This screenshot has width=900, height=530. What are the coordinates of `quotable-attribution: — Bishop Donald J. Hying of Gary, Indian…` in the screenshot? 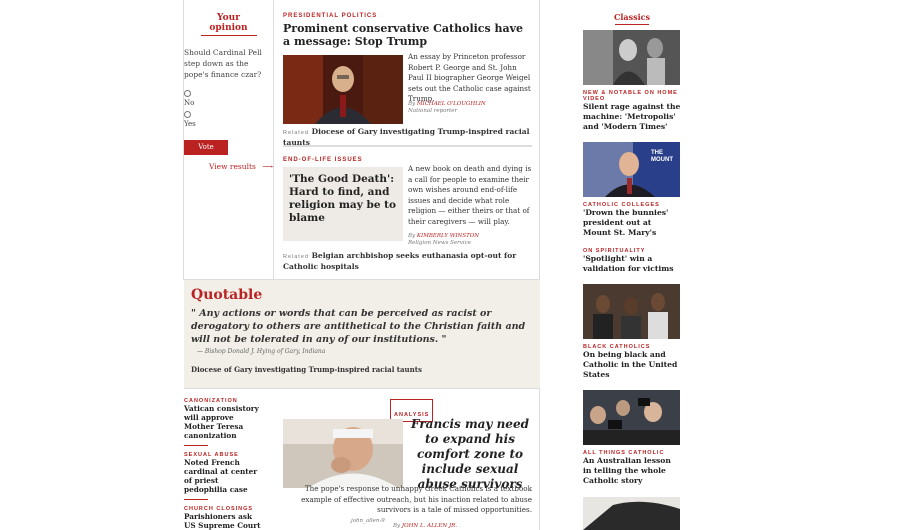 It's located at (261, 351).